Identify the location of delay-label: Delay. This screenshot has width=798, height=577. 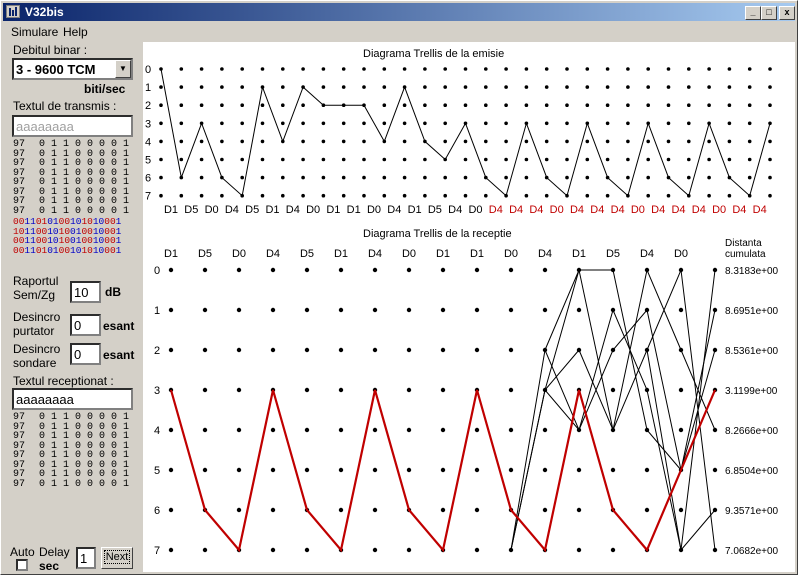
(54, 552).